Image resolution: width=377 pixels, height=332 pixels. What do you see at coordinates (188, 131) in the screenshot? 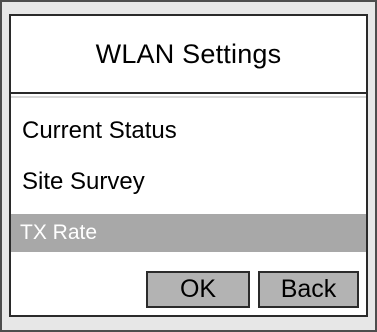
I see `menu-item-current-status: Current Status` at bounding box center [188, 131].